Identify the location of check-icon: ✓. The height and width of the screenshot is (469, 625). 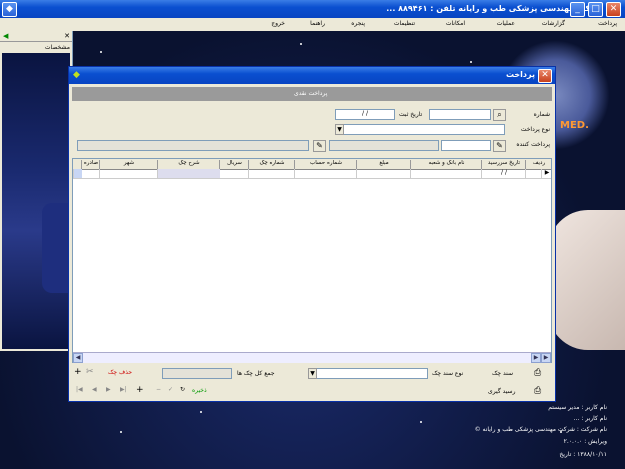
(170, 389).